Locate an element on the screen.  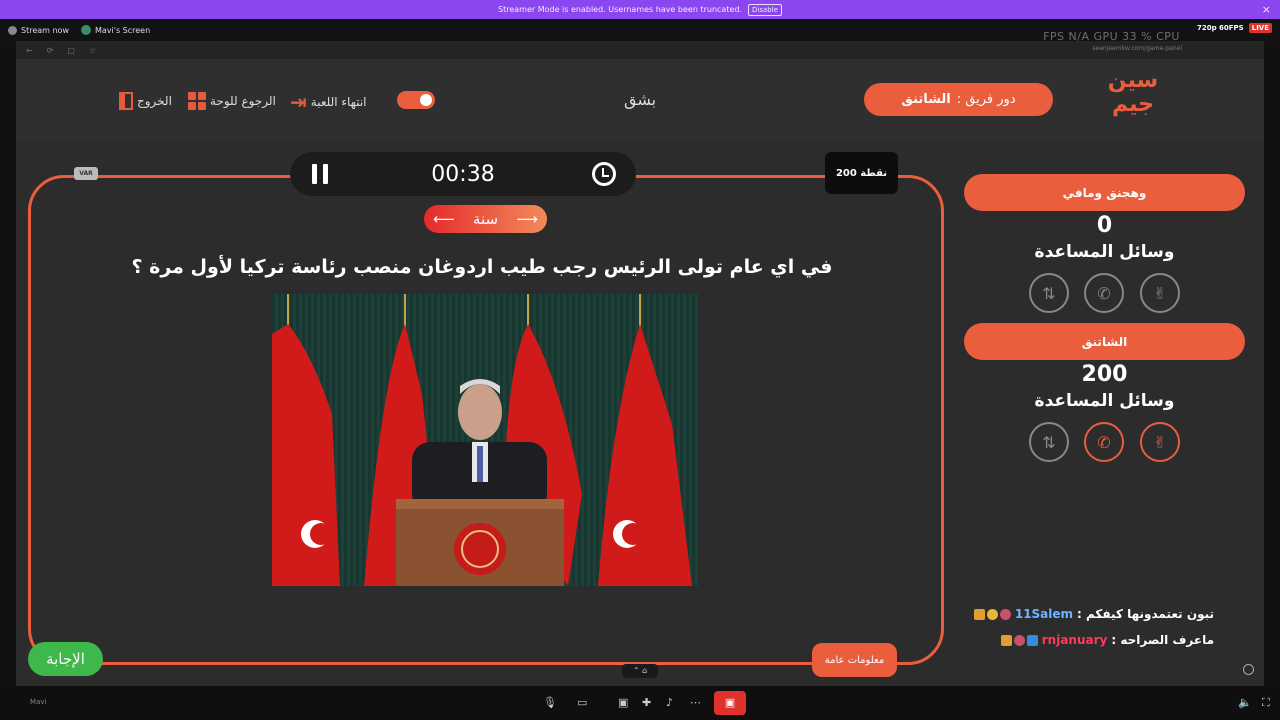
team-2-call-aid-icon: ✆ is located at coordinates (1104, 442).